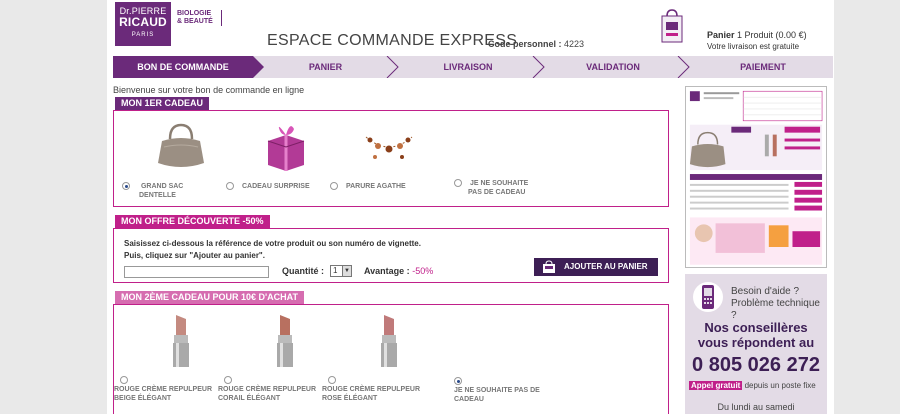  Describe the element at coordinates (172, 191) in the screenshot. I see `gift-label: GRAND SAC DENTELLE` at that location.